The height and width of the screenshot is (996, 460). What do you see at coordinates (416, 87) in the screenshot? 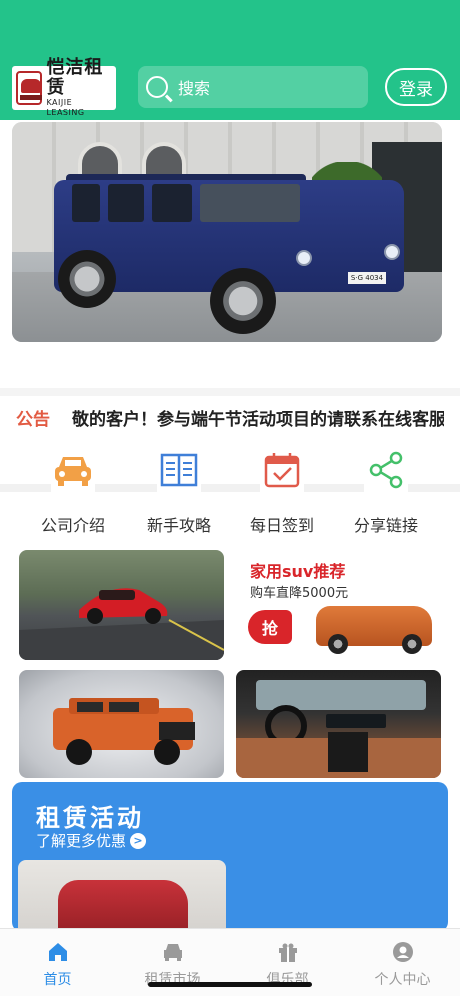
I see `login-button: 登录` at bounding box center [416, 87].